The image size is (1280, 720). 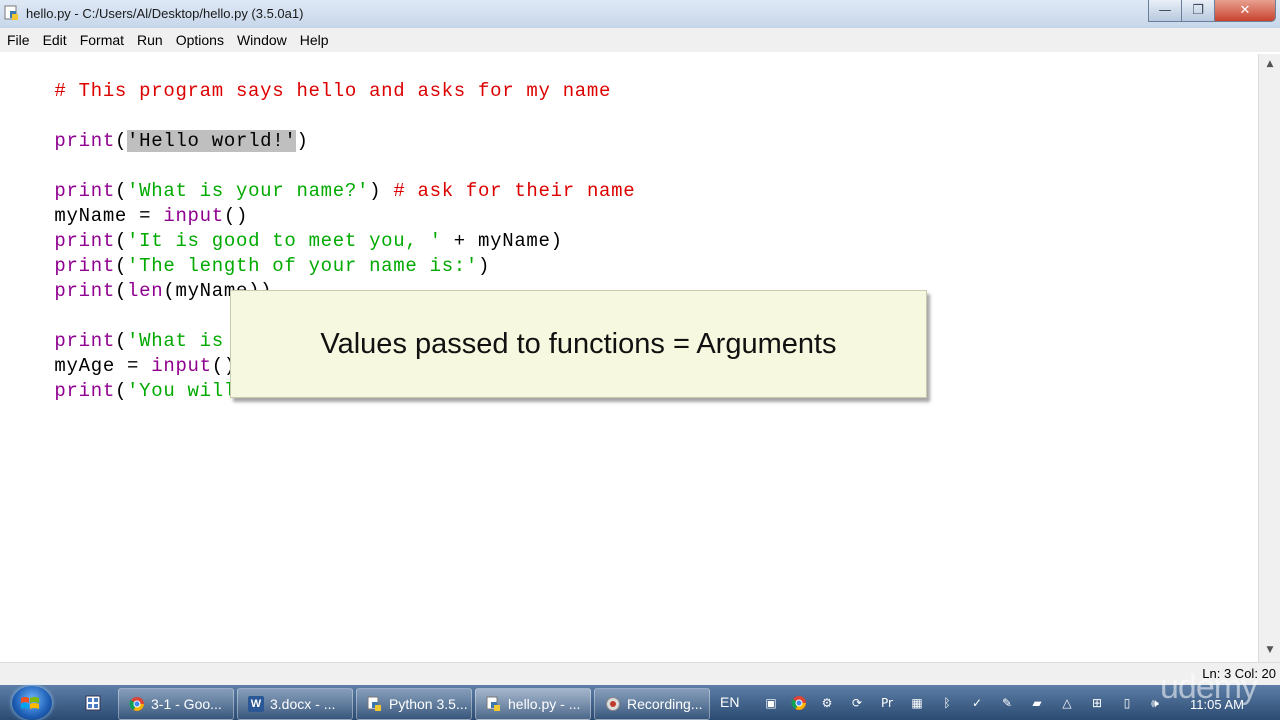 I want to click on menu-run: Run, so click(x=150, y=40).